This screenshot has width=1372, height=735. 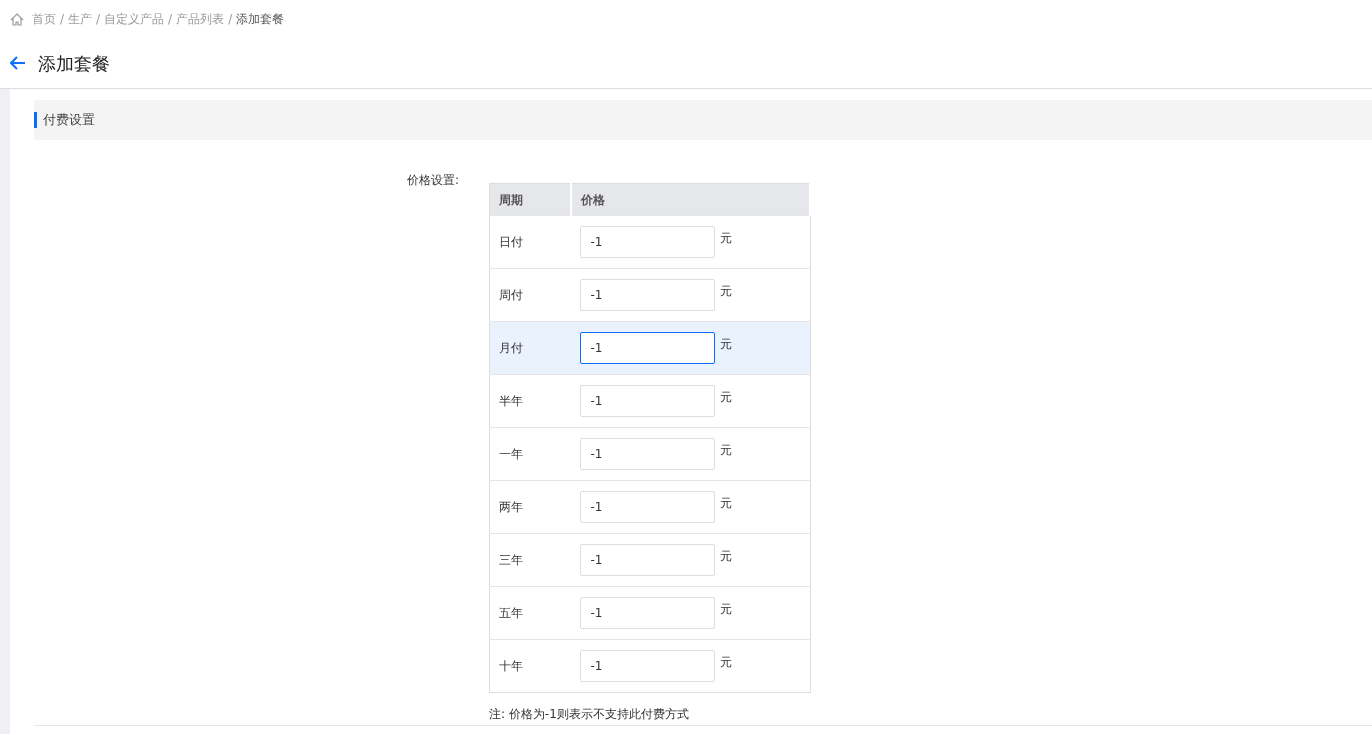 What do you see at coordinates (530, 242) in the screenshot?
I see `table-cell: 日付` at bounding box center [530, 242].